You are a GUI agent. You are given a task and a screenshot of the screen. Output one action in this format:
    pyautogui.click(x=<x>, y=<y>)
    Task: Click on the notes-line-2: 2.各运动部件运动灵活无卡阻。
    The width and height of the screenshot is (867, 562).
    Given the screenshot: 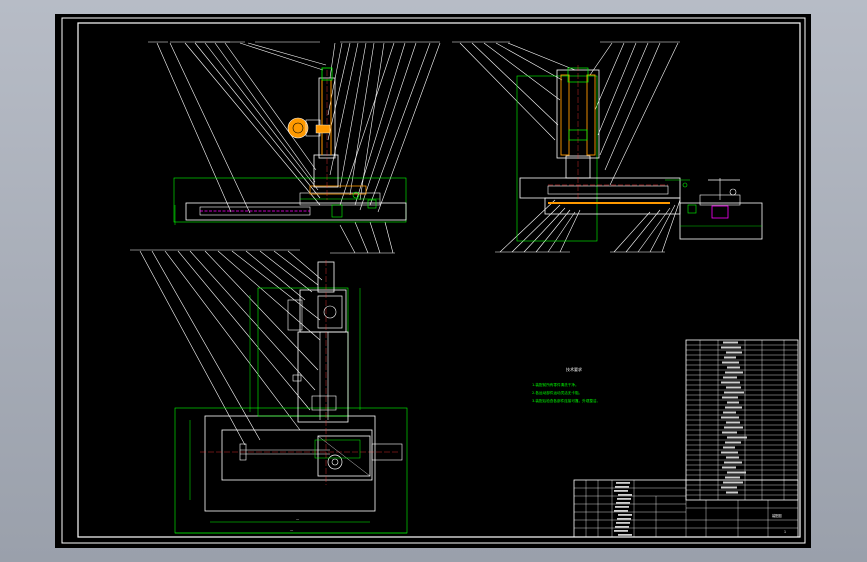 What is the action you would take?
    pyautogui.click(x=557, y=392)
    